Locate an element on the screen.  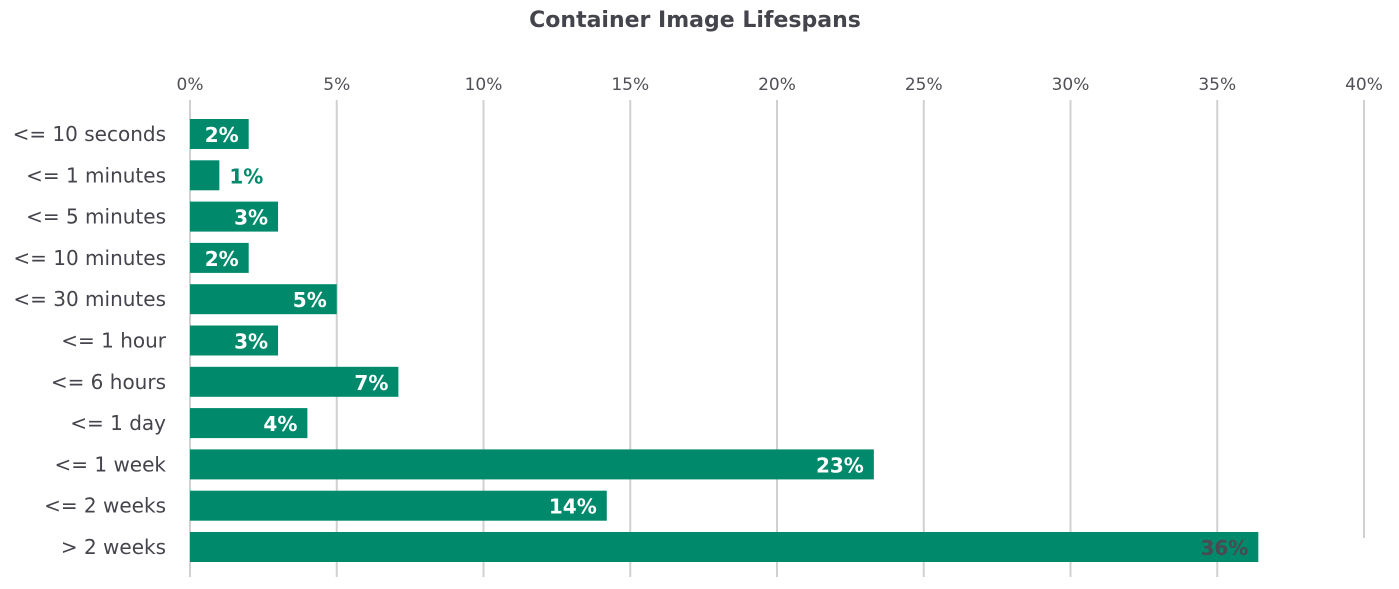
category-label: <= 5 minutes is located at coordinates (96, 217).